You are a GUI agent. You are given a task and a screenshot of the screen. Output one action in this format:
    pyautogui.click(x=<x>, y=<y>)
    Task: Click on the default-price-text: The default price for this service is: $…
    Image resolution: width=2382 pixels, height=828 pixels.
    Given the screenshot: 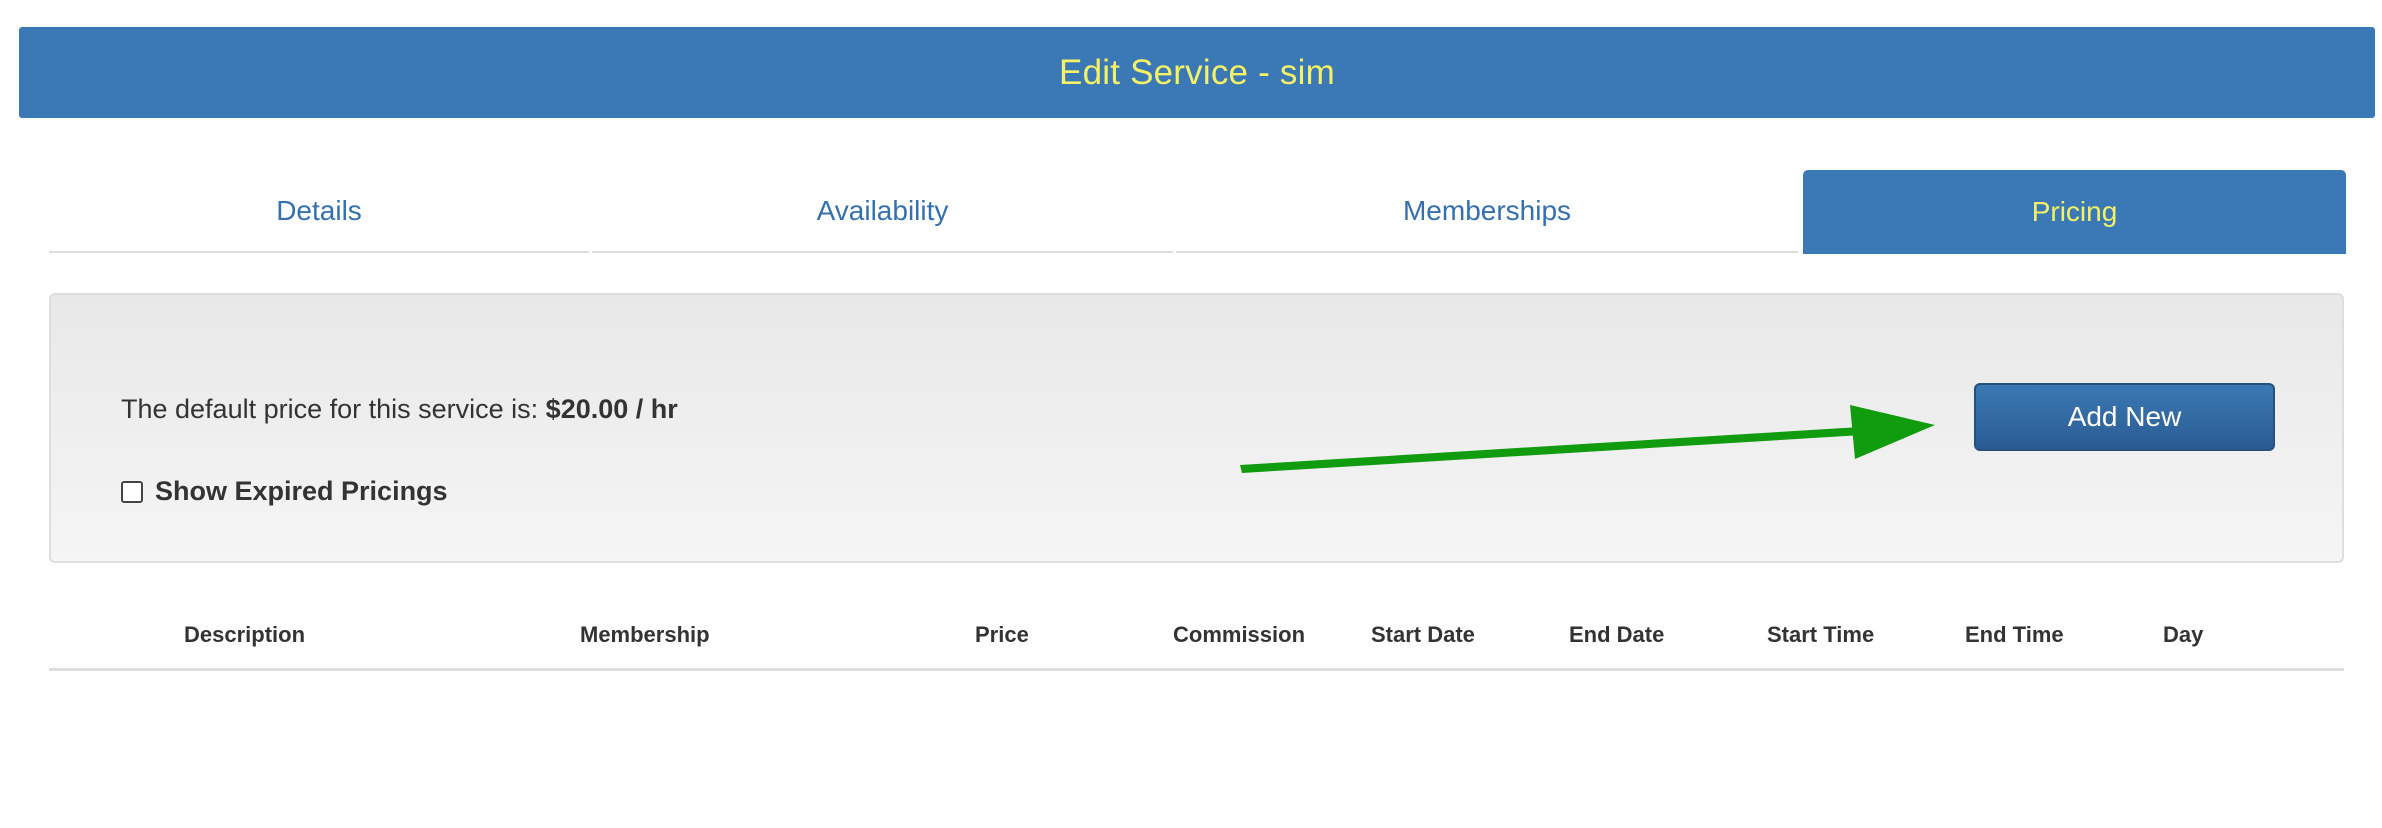 What is the action you would take?
    pyautogui.click(x=399, y=409)
    